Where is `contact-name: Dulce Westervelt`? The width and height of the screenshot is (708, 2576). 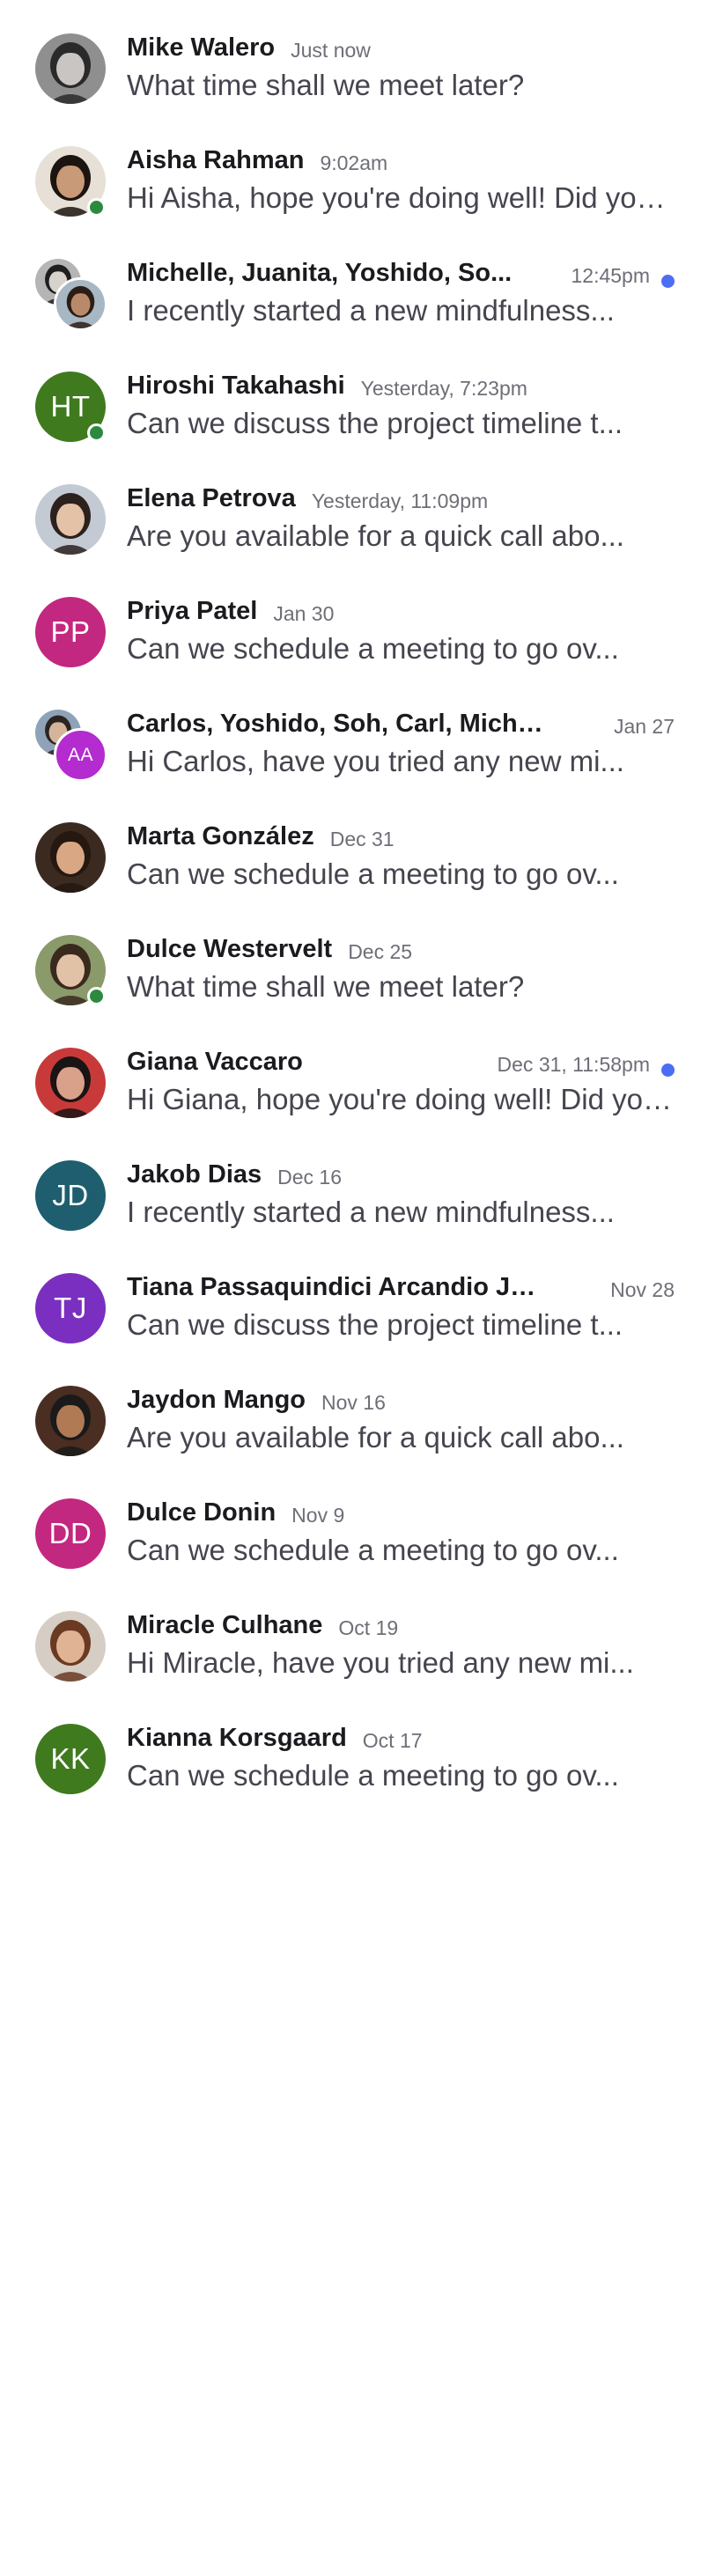
contact-name: Dulce Westervelt is located at coordinates (230, 949).